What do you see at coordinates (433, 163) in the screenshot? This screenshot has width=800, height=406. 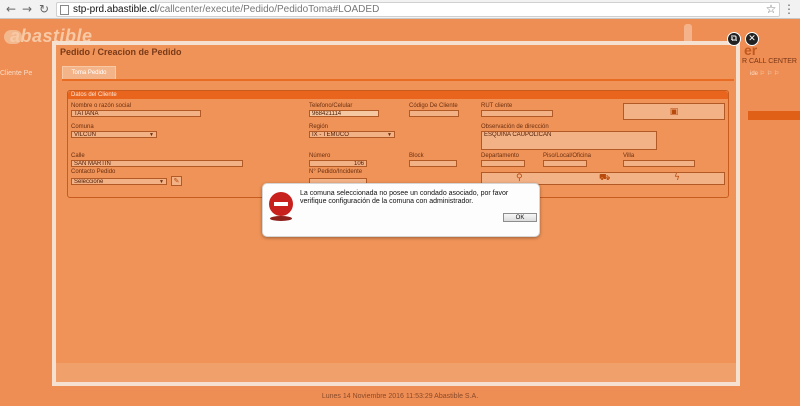 I see `block-input` at bounding box center [433, 163].